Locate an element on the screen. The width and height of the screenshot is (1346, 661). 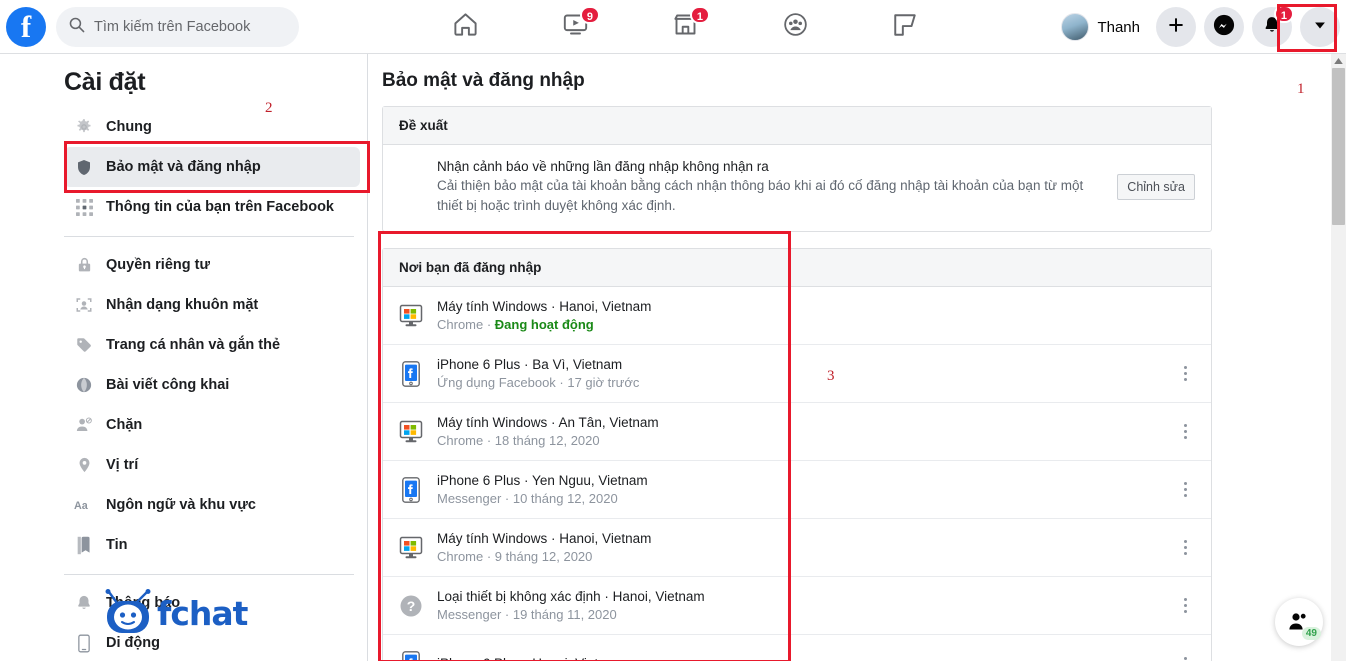
page-title-settings: Cài đặt is located at coordinates (105, 82).